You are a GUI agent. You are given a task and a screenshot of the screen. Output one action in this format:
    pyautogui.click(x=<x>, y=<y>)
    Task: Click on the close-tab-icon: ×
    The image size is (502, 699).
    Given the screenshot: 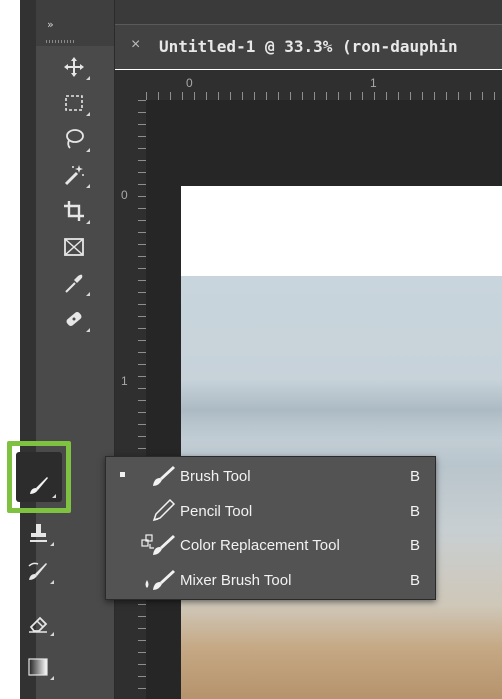 What is the action you would take?
    pyautogui.click(x=135, y=45)
    